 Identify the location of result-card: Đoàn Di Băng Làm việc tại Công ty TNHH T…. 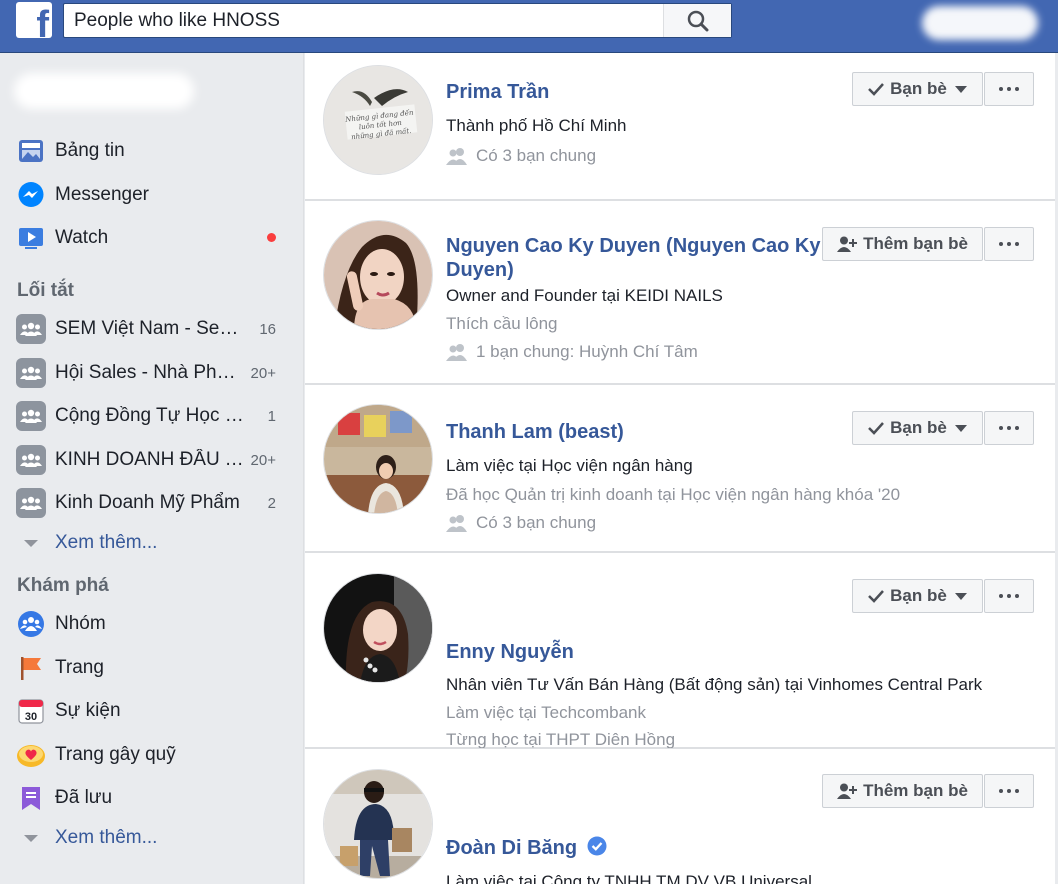
(680, 816).